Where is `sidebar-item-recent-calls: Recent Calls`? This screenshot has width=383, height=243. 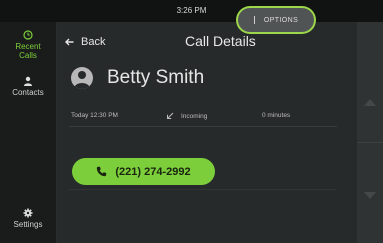 sidebar-item-recent-calls: Recent Calls is located at coordinates (28, 45).